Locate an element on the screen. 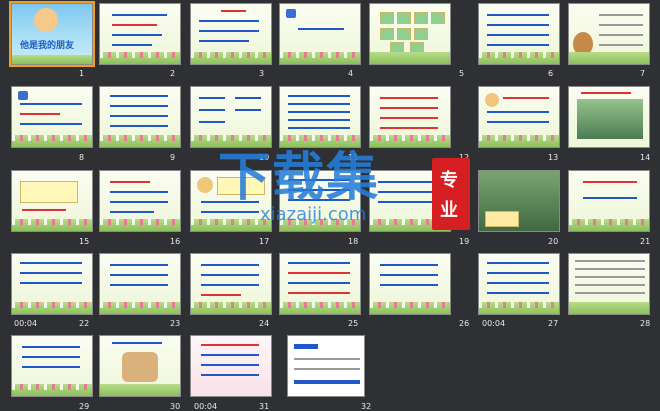 Image resolution: width=660 pixels, height=411 pixels. slide-thumbnail: 他是我的朋友 is located at coordinates (52, 34).